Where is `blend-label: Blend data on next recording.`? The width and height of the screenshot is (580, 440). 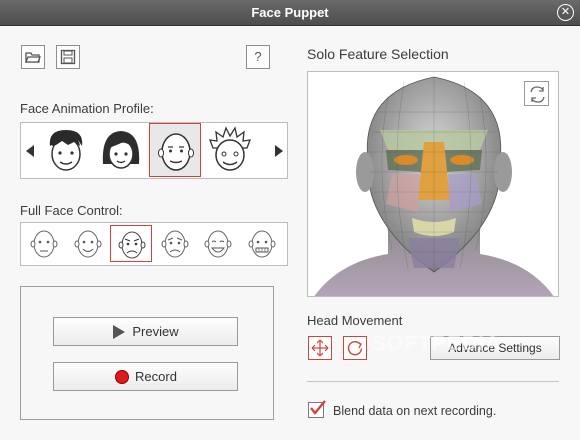
blend-label: Blend data on next recording. is located at coordinates (415, 411).